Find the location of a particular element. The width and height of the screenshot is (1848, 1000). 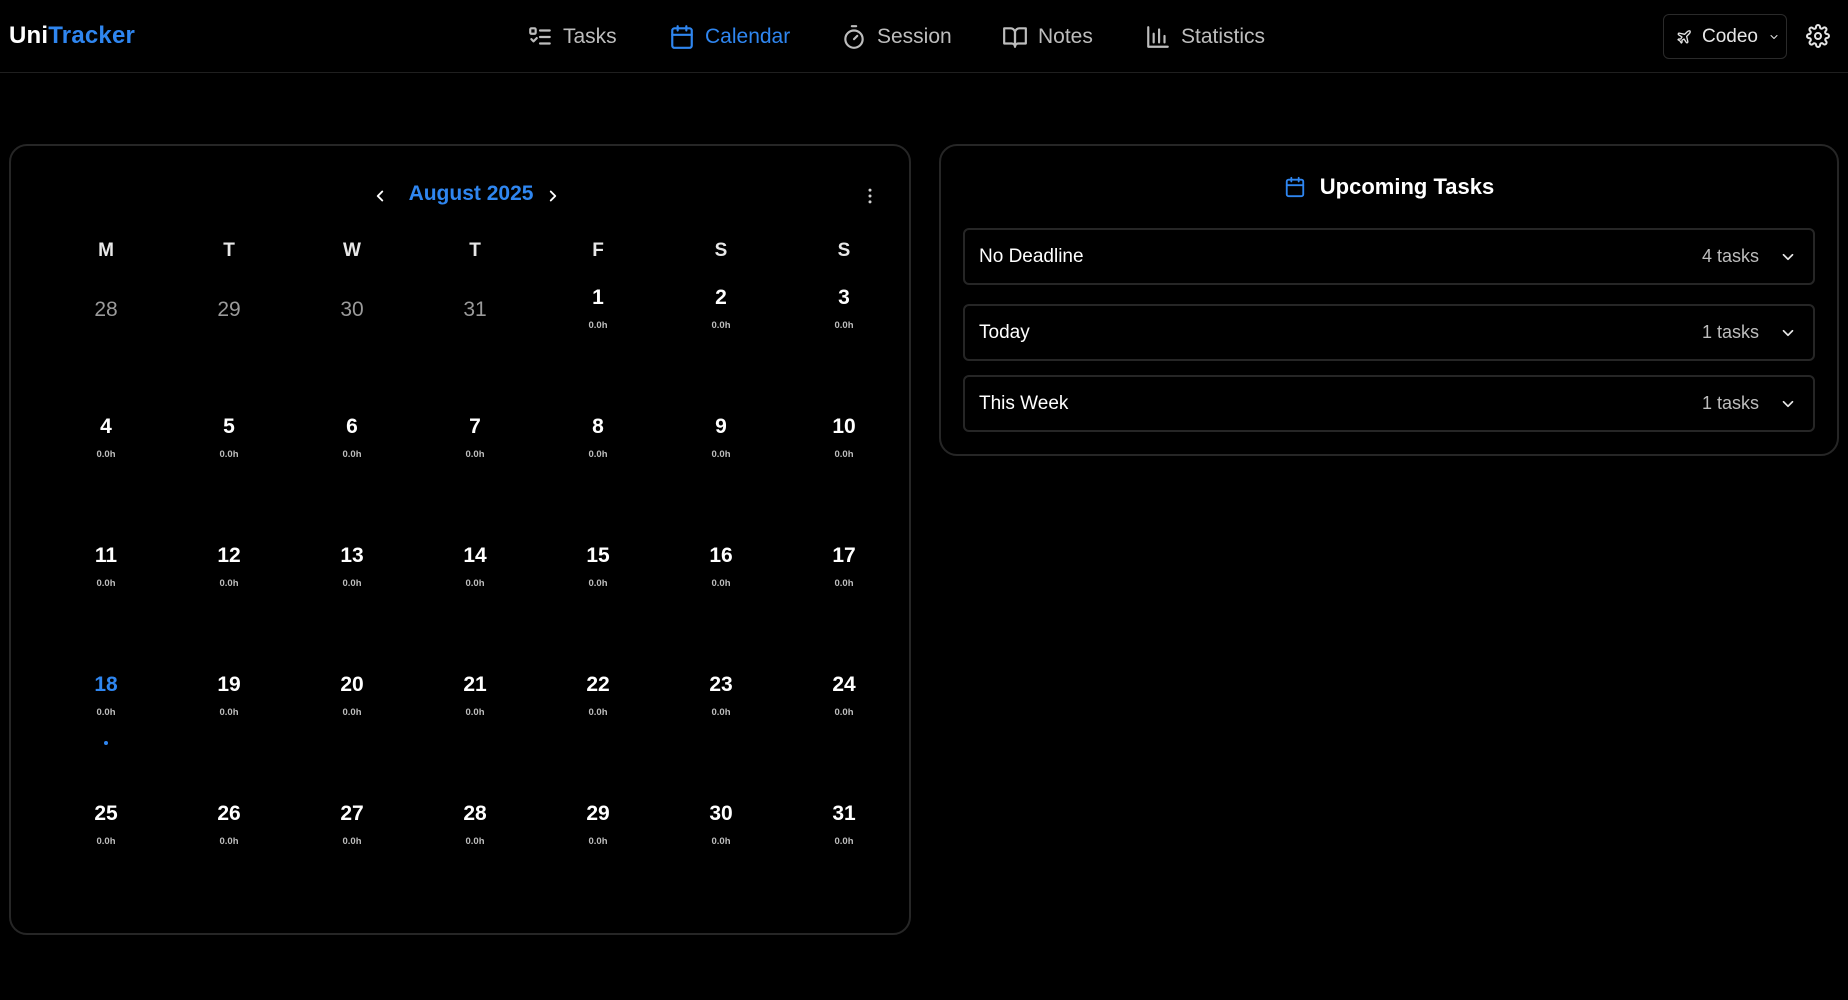

day-cell: 22 0.0h is located at coordinates (598, 710).